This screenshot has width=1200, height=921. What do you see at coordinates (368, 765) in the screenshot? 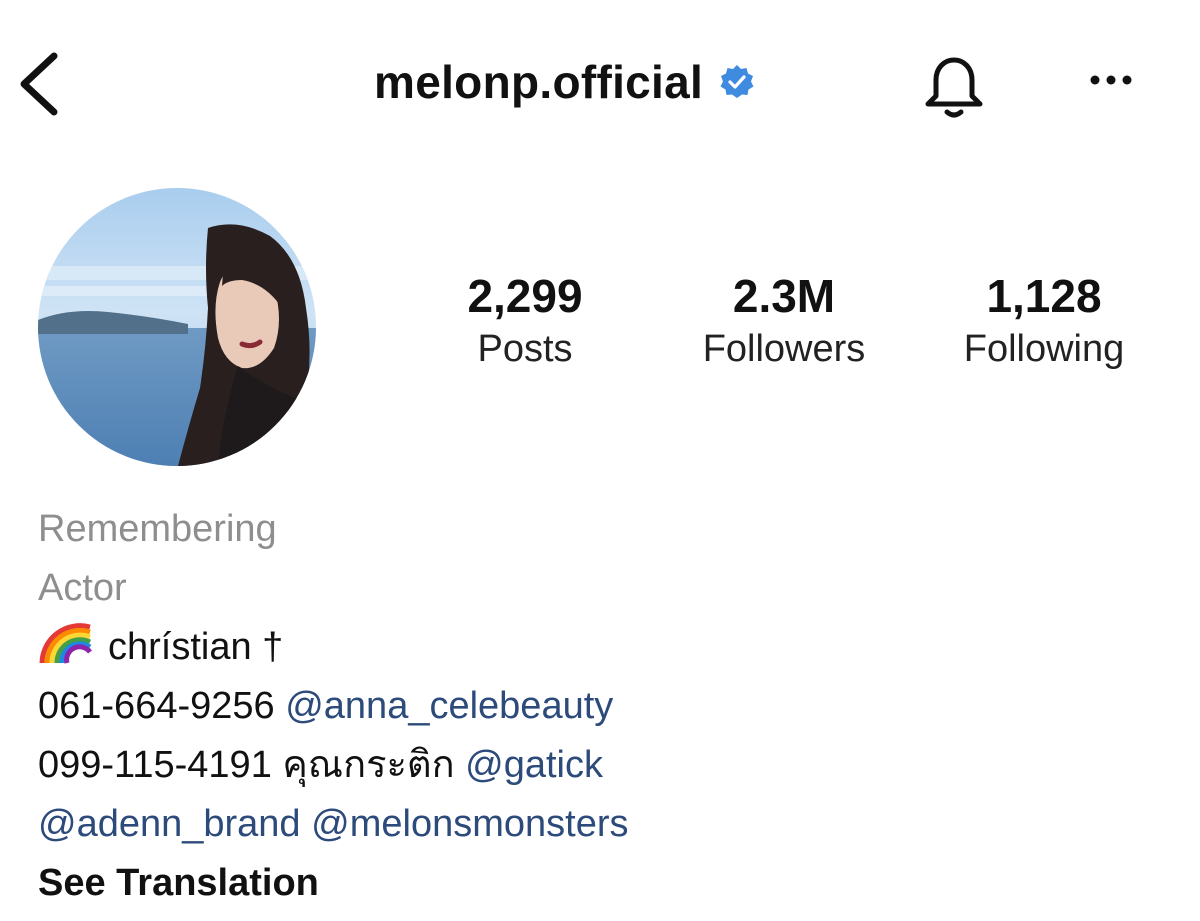
I see `contact-name-thai: คุณกระติก` at bounding box center [368, 765].